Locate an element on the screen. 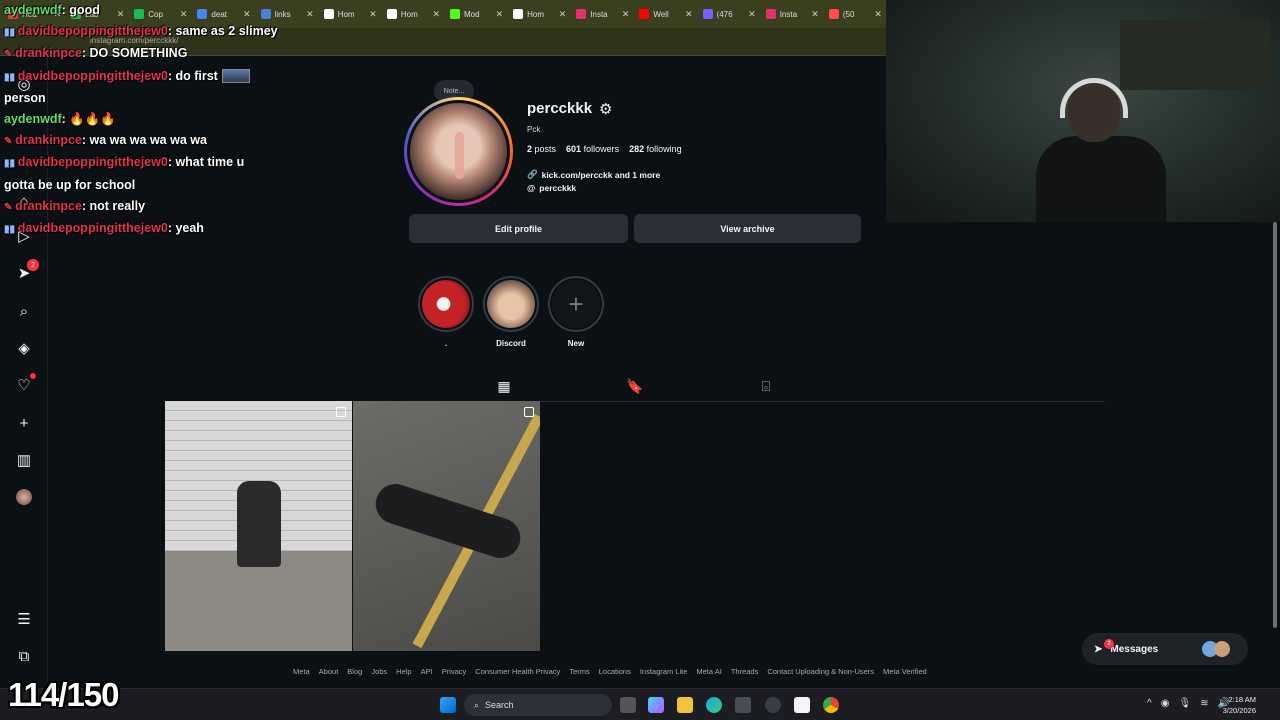  footer-link: Meta AI is located at coordinates (708, 671).